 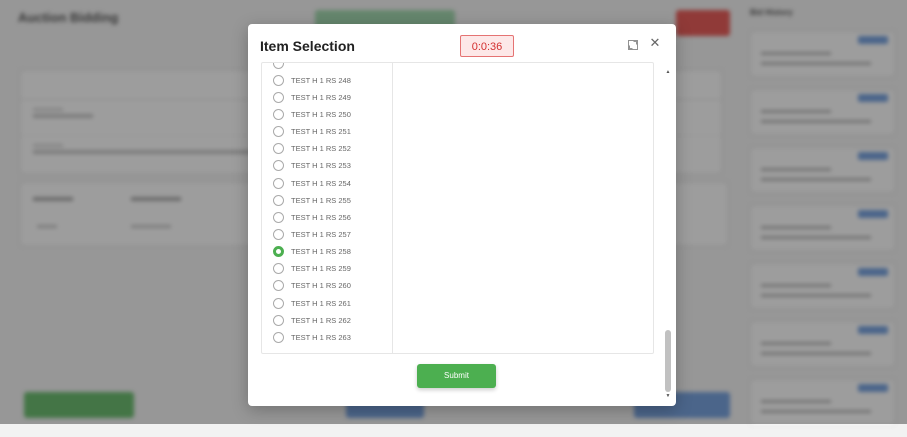 I want to click on item-option: TEST H 1 RS 252, so click(x=327, y=148).